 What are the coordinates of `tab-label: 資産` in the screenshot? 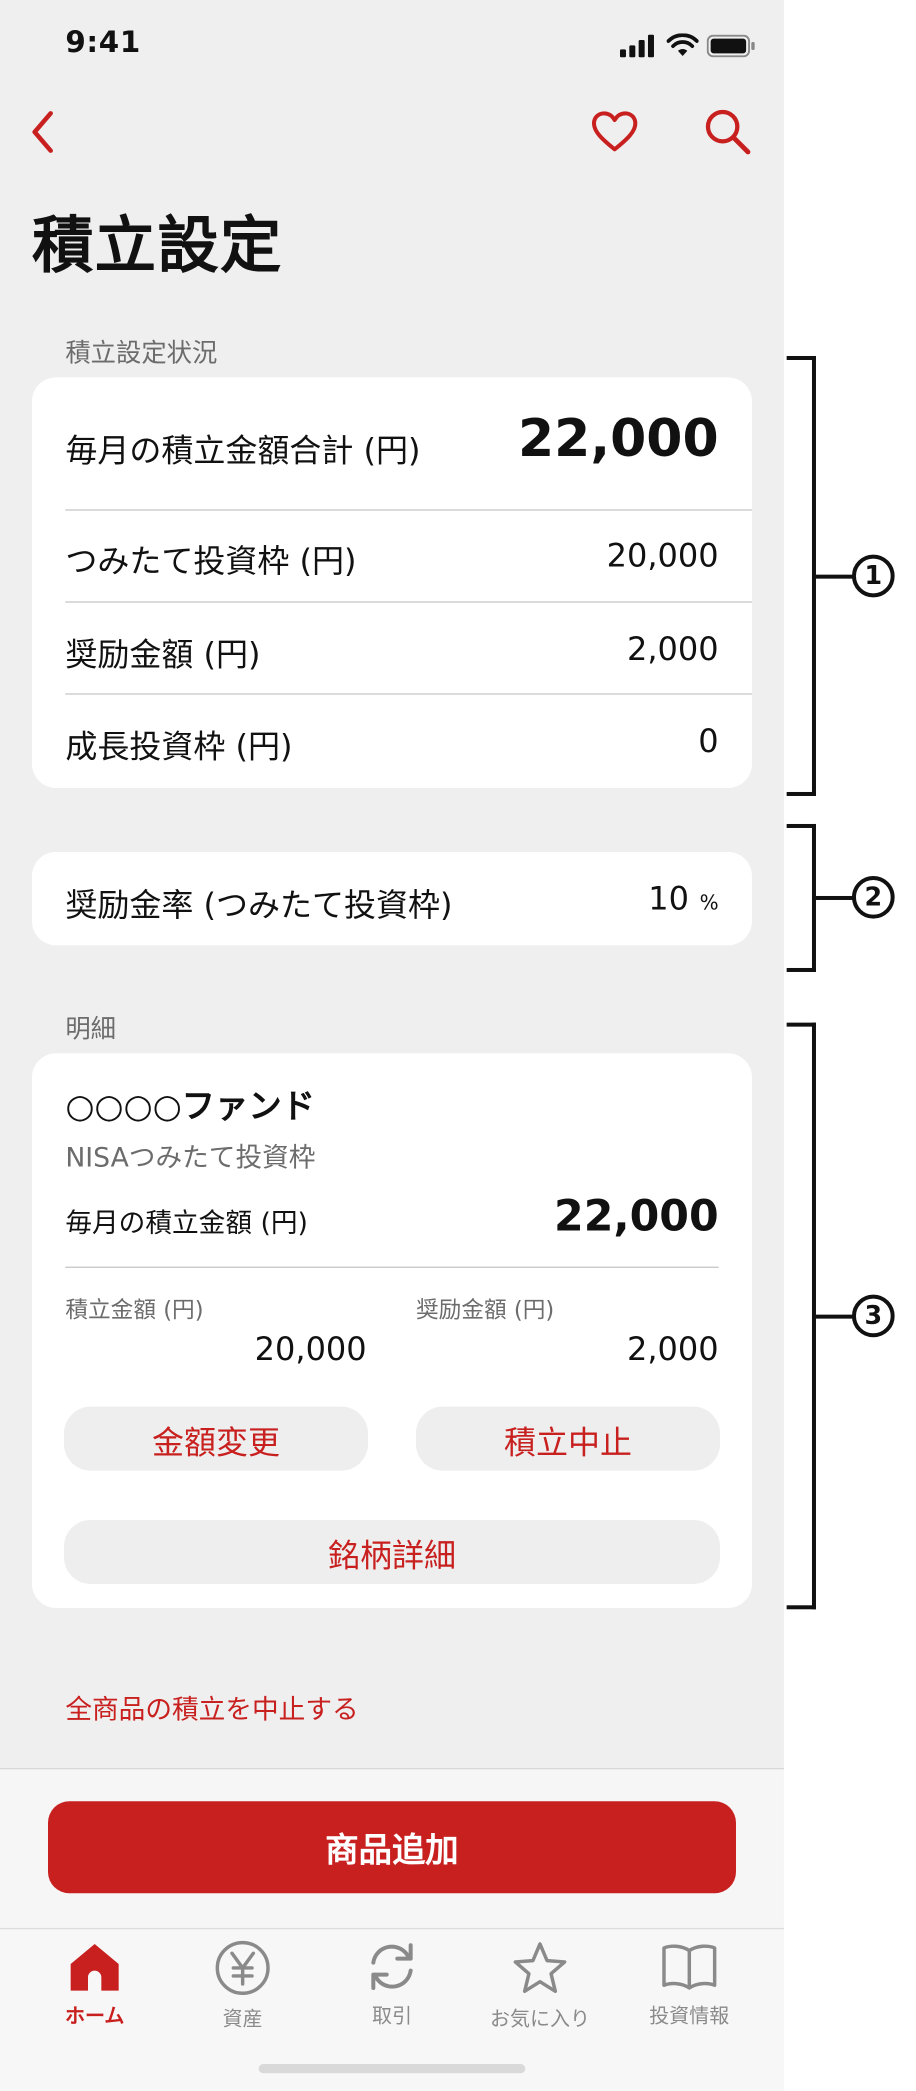 It's located at (242, 2018).